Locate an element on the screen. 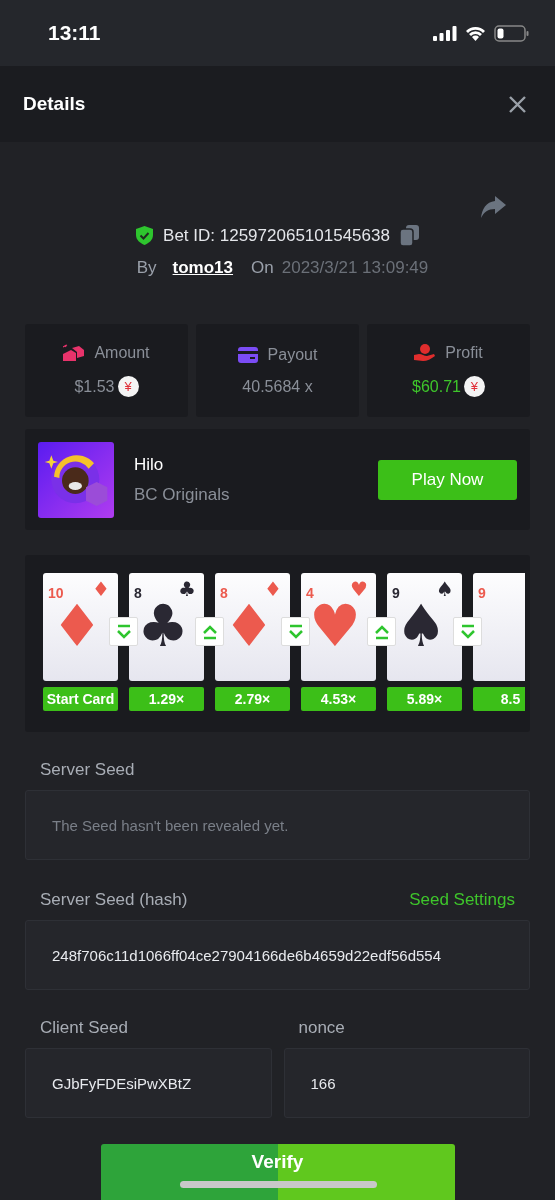  multiplier-label: 8.5 is located at coordinates (499, 699).